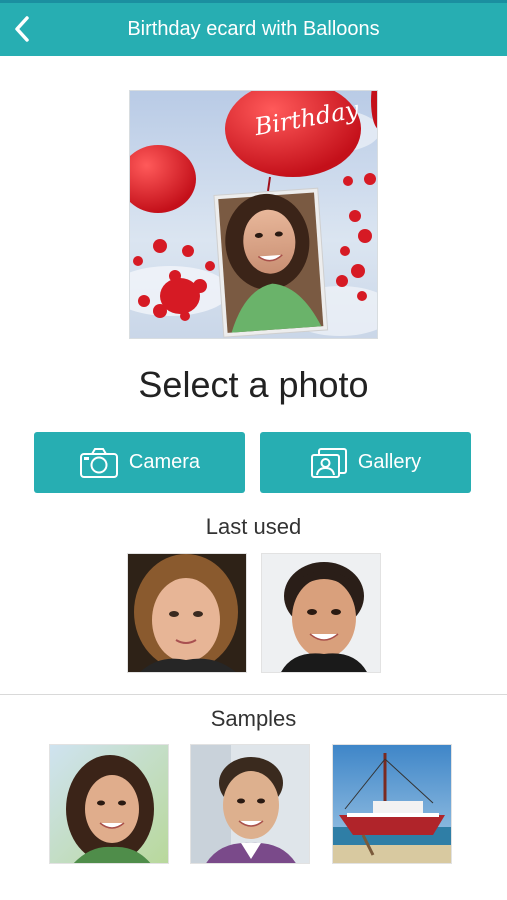 The image size is (507, 900). Describe the element at coordinates (250, 804) in the screenshot. I see `sample-photo-man` at that location.